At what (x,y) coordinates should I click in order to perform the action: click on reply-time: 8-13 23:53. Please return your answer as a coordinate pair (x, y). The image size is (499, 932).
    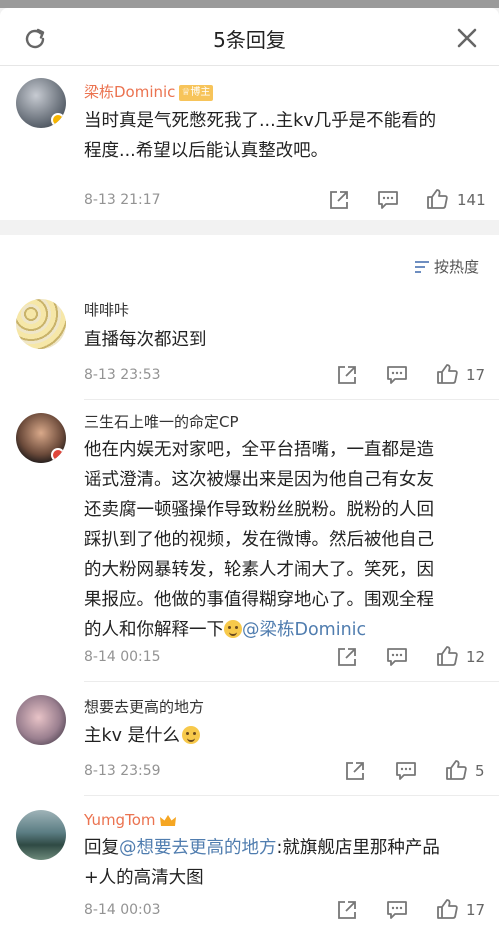
    Looking at the image, I should click on (122, 375).